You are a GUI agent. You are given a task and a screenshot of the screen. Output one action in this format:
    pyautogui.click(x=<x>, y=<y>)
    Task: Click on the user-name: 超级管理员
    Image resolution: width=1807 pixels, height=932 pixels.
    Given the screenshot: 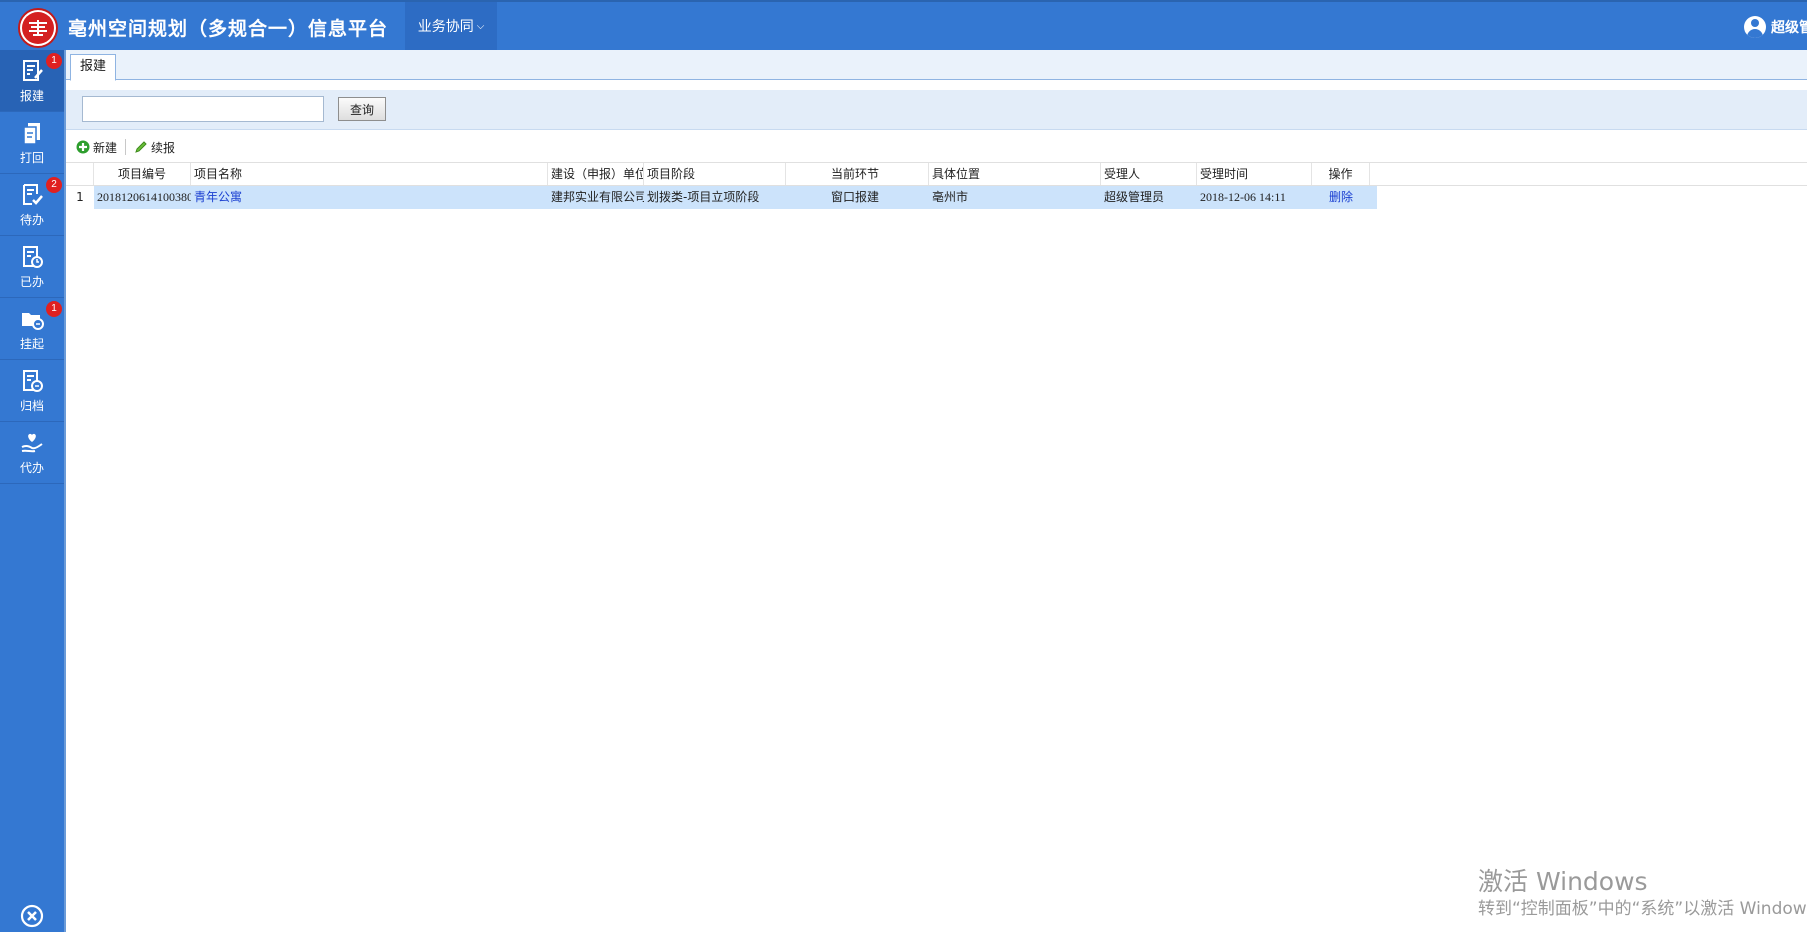 What is the action you would take?
    pyautogui.click(x=1789, y=28)
    